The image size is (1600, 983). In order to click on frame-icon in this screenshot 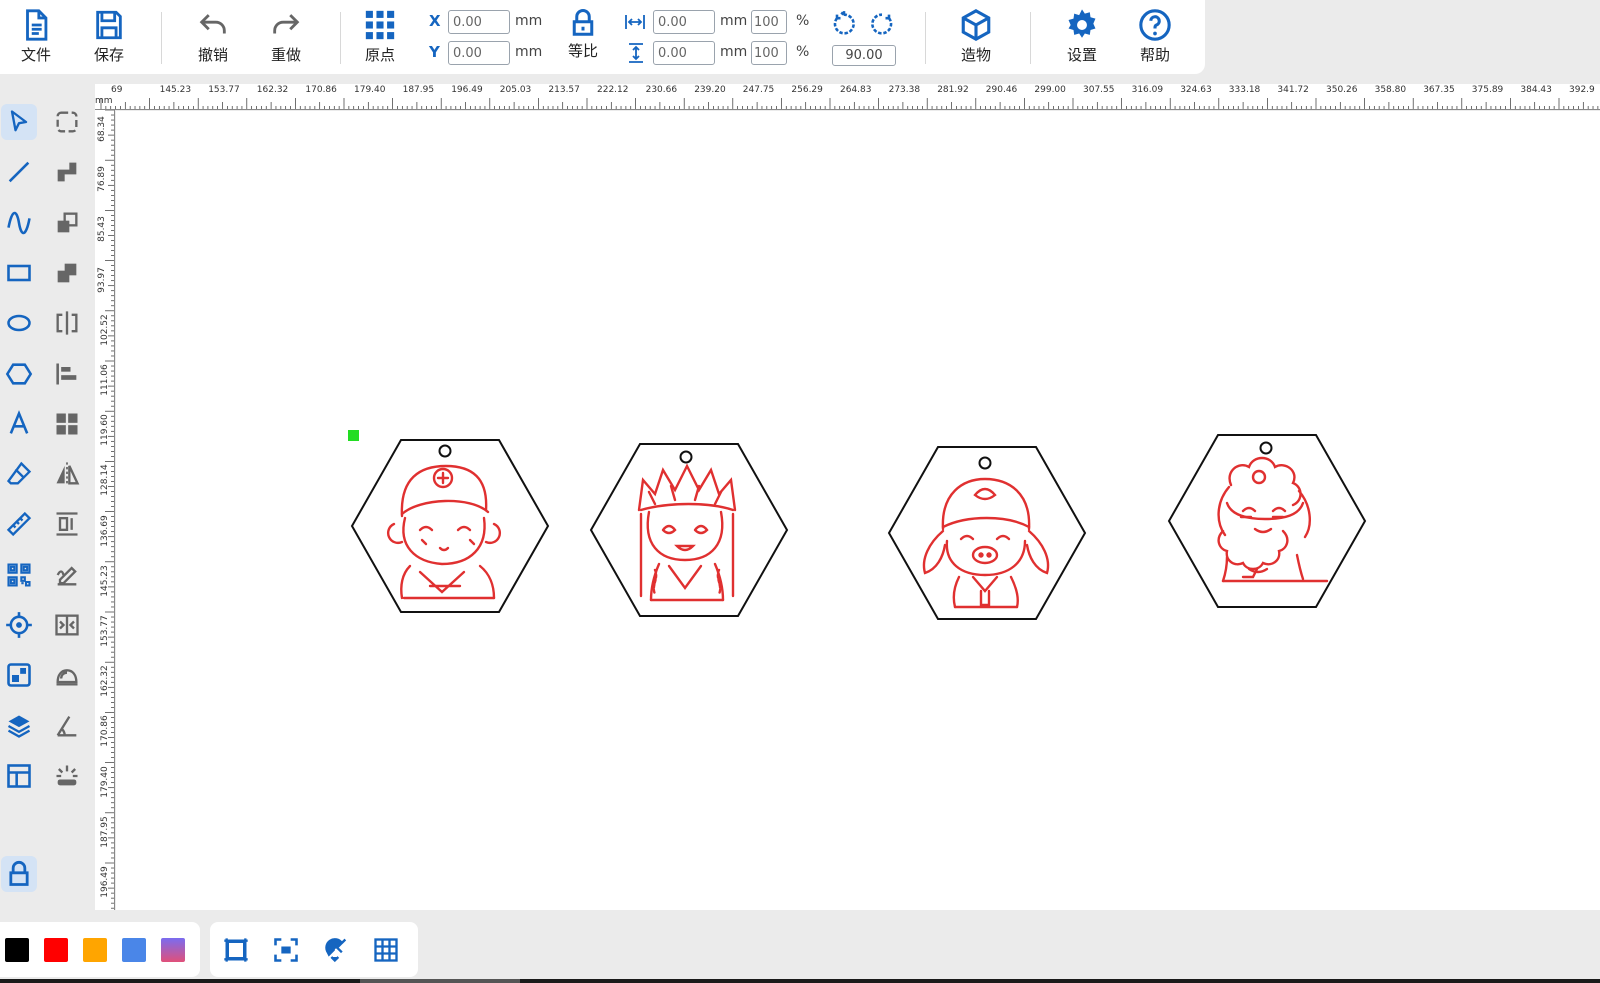, I will do `click(236, 950)`.